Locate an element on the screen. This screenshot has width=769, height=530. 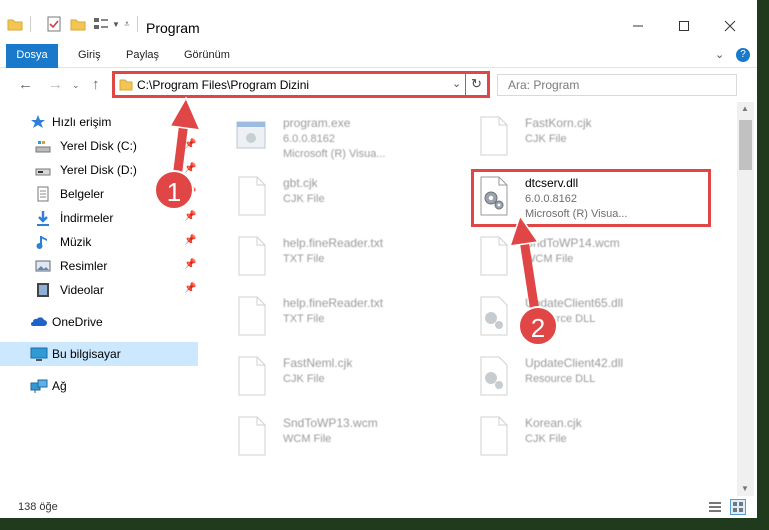
step-2-badge: 2 is located at coordinates (538, 326).